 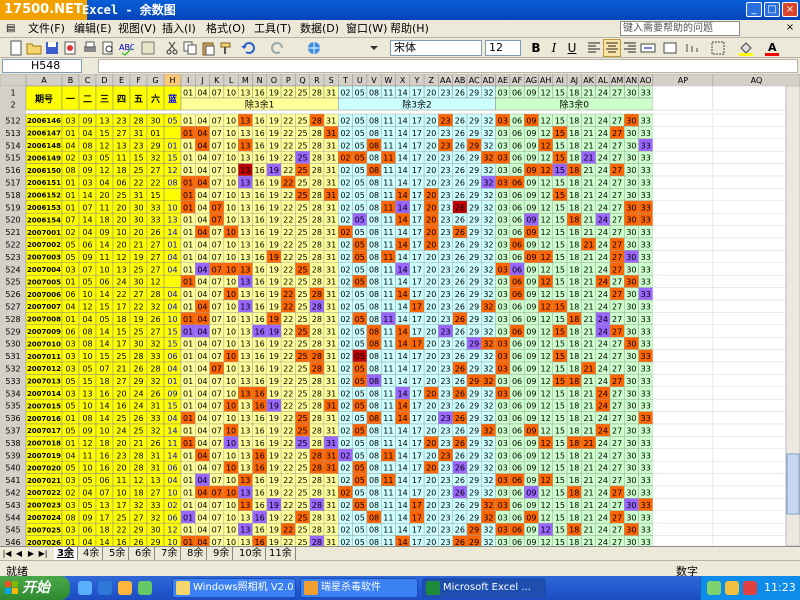 What do you see at coordinates (10, 29) in the screenshot?
I see `menu-icon: ▤` at bounding box center [10, 29].